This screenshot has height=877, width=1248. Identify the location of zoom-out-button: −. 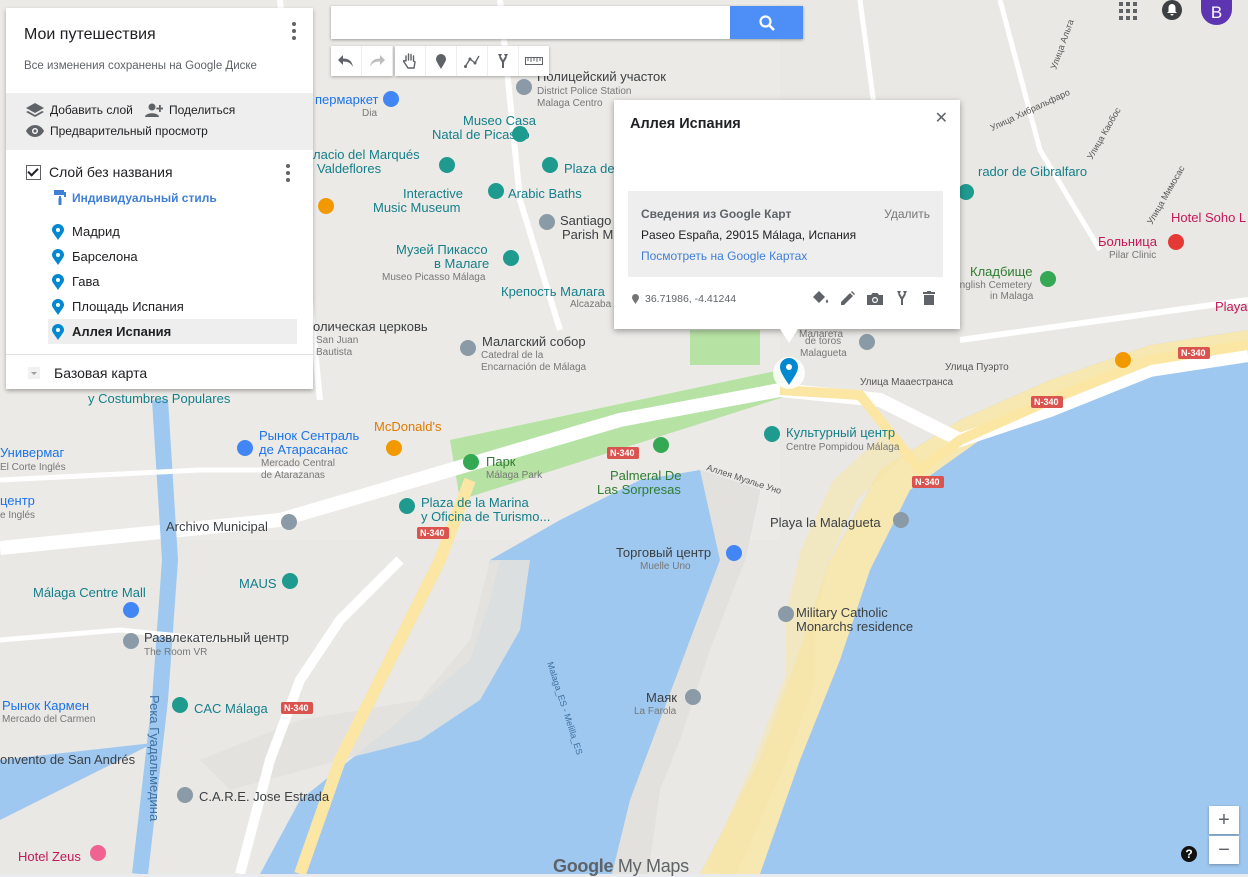
(1224, 850).